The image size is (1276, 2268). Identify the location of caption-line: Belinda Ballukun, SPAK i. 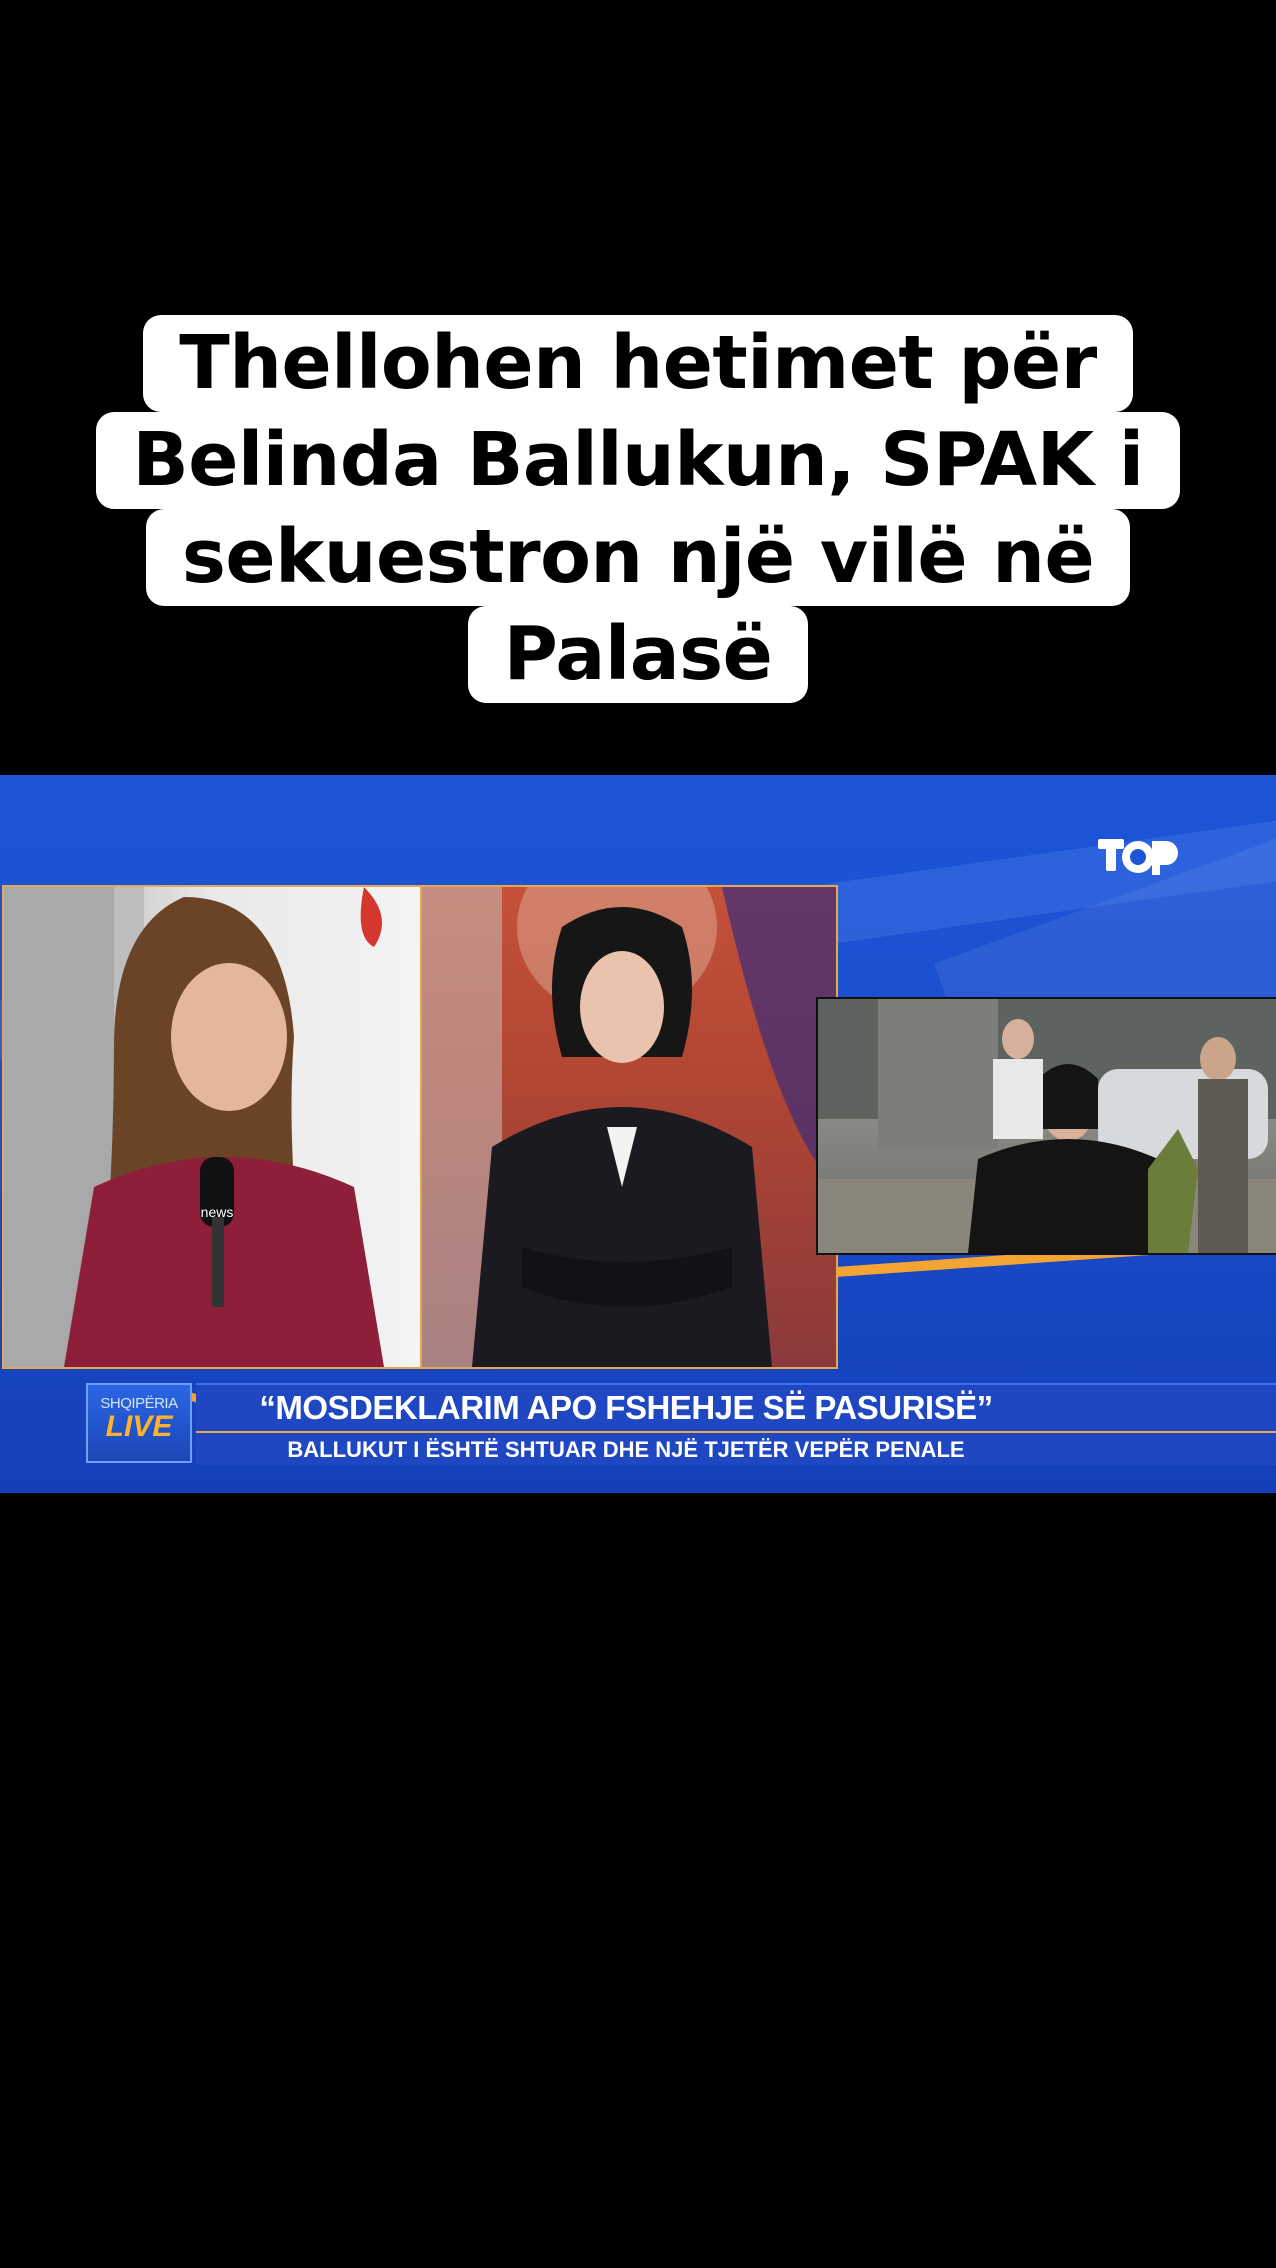
(638, 460).